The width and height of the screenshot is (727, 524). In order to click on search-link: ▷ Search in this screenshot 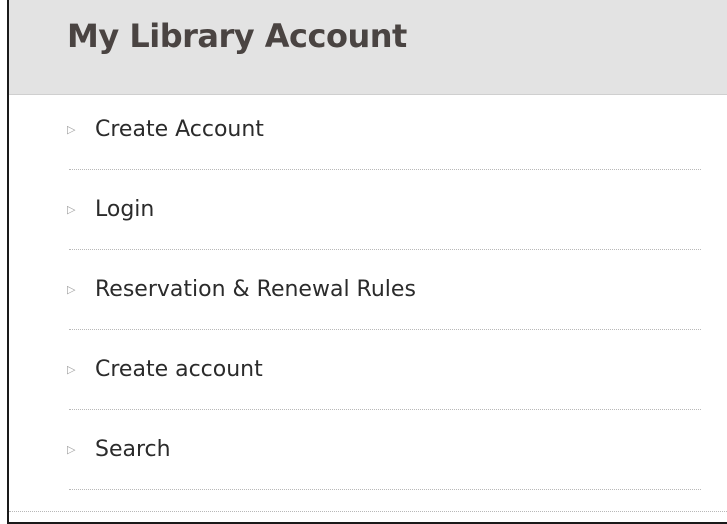, I will do `click(119, 450)`.